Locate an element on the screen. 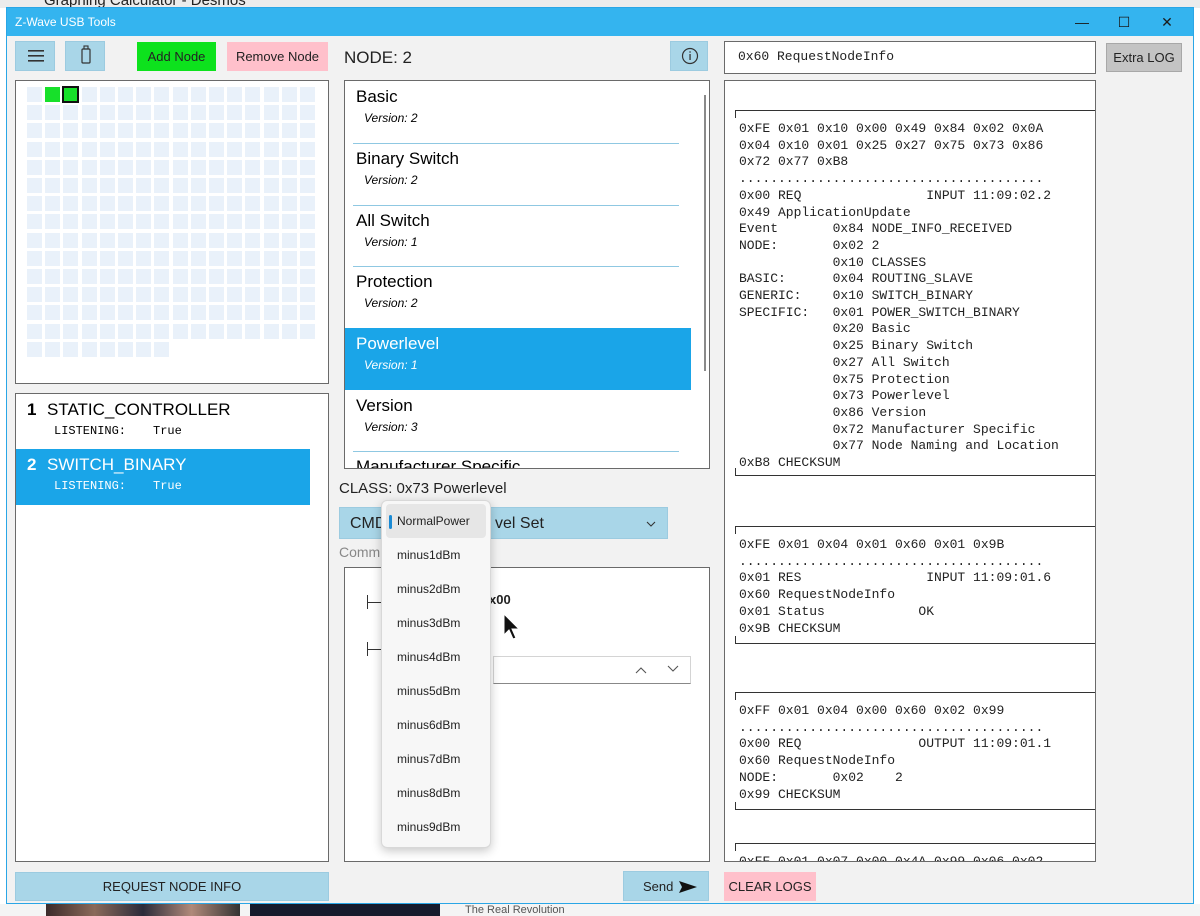  close-button: ✕ is located at coordinates (1167, 22).